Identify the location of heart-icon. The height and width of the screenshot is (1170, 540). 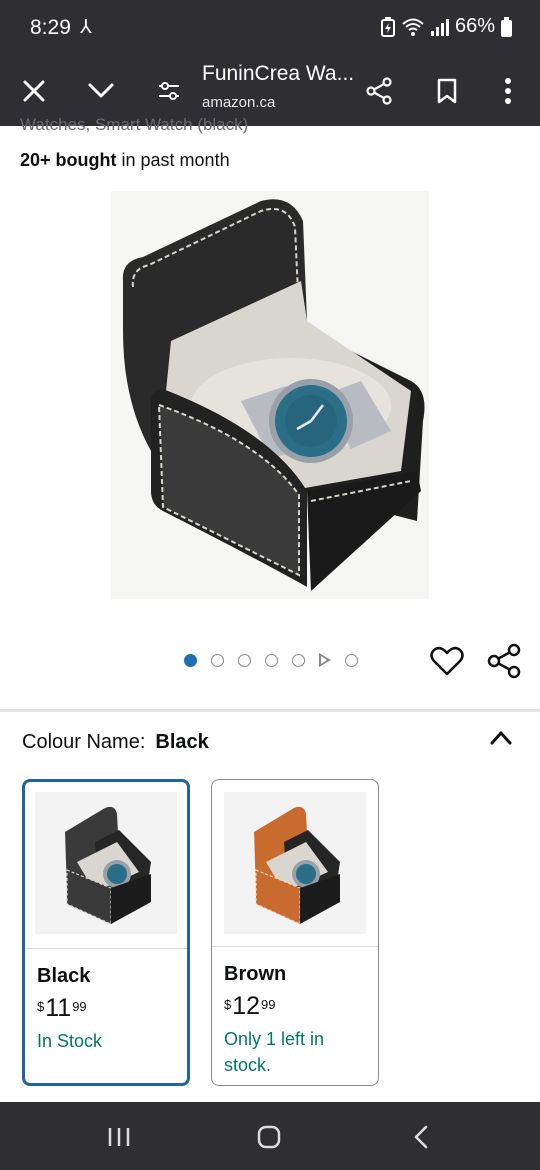
(447, 661).